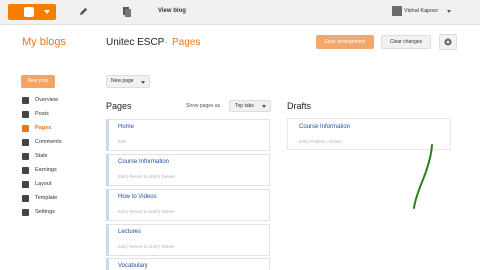  I want to click on pages-heading: Pages, so click(119, 106).